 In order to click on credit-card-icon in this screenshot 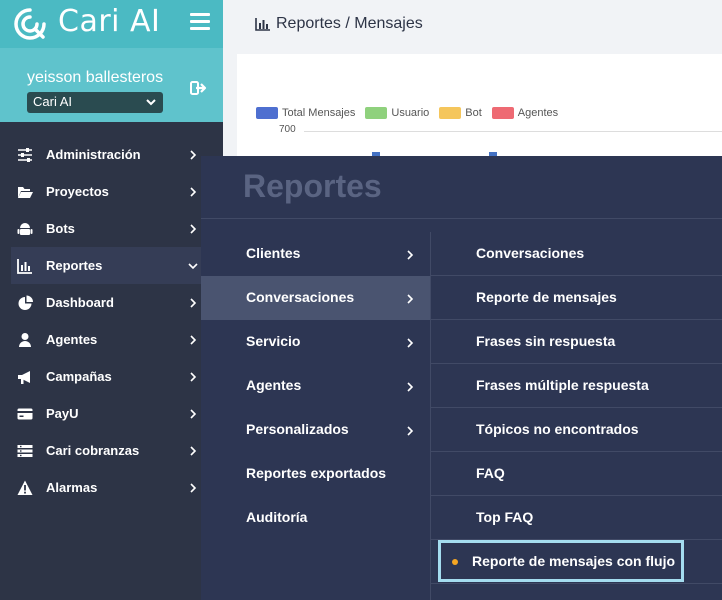, I will do `click(25, 413)`.